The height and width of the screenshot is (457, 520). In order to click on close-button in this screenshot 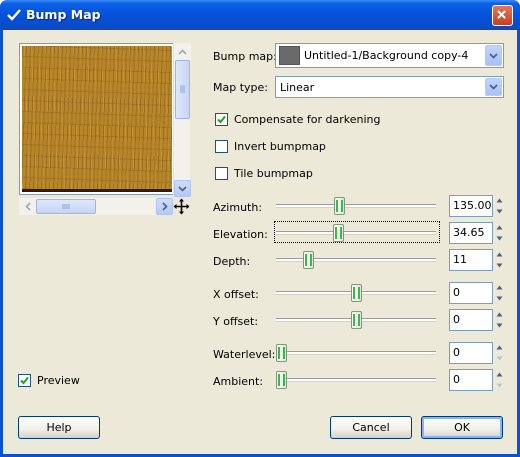, I will do `click(502, 15)`.